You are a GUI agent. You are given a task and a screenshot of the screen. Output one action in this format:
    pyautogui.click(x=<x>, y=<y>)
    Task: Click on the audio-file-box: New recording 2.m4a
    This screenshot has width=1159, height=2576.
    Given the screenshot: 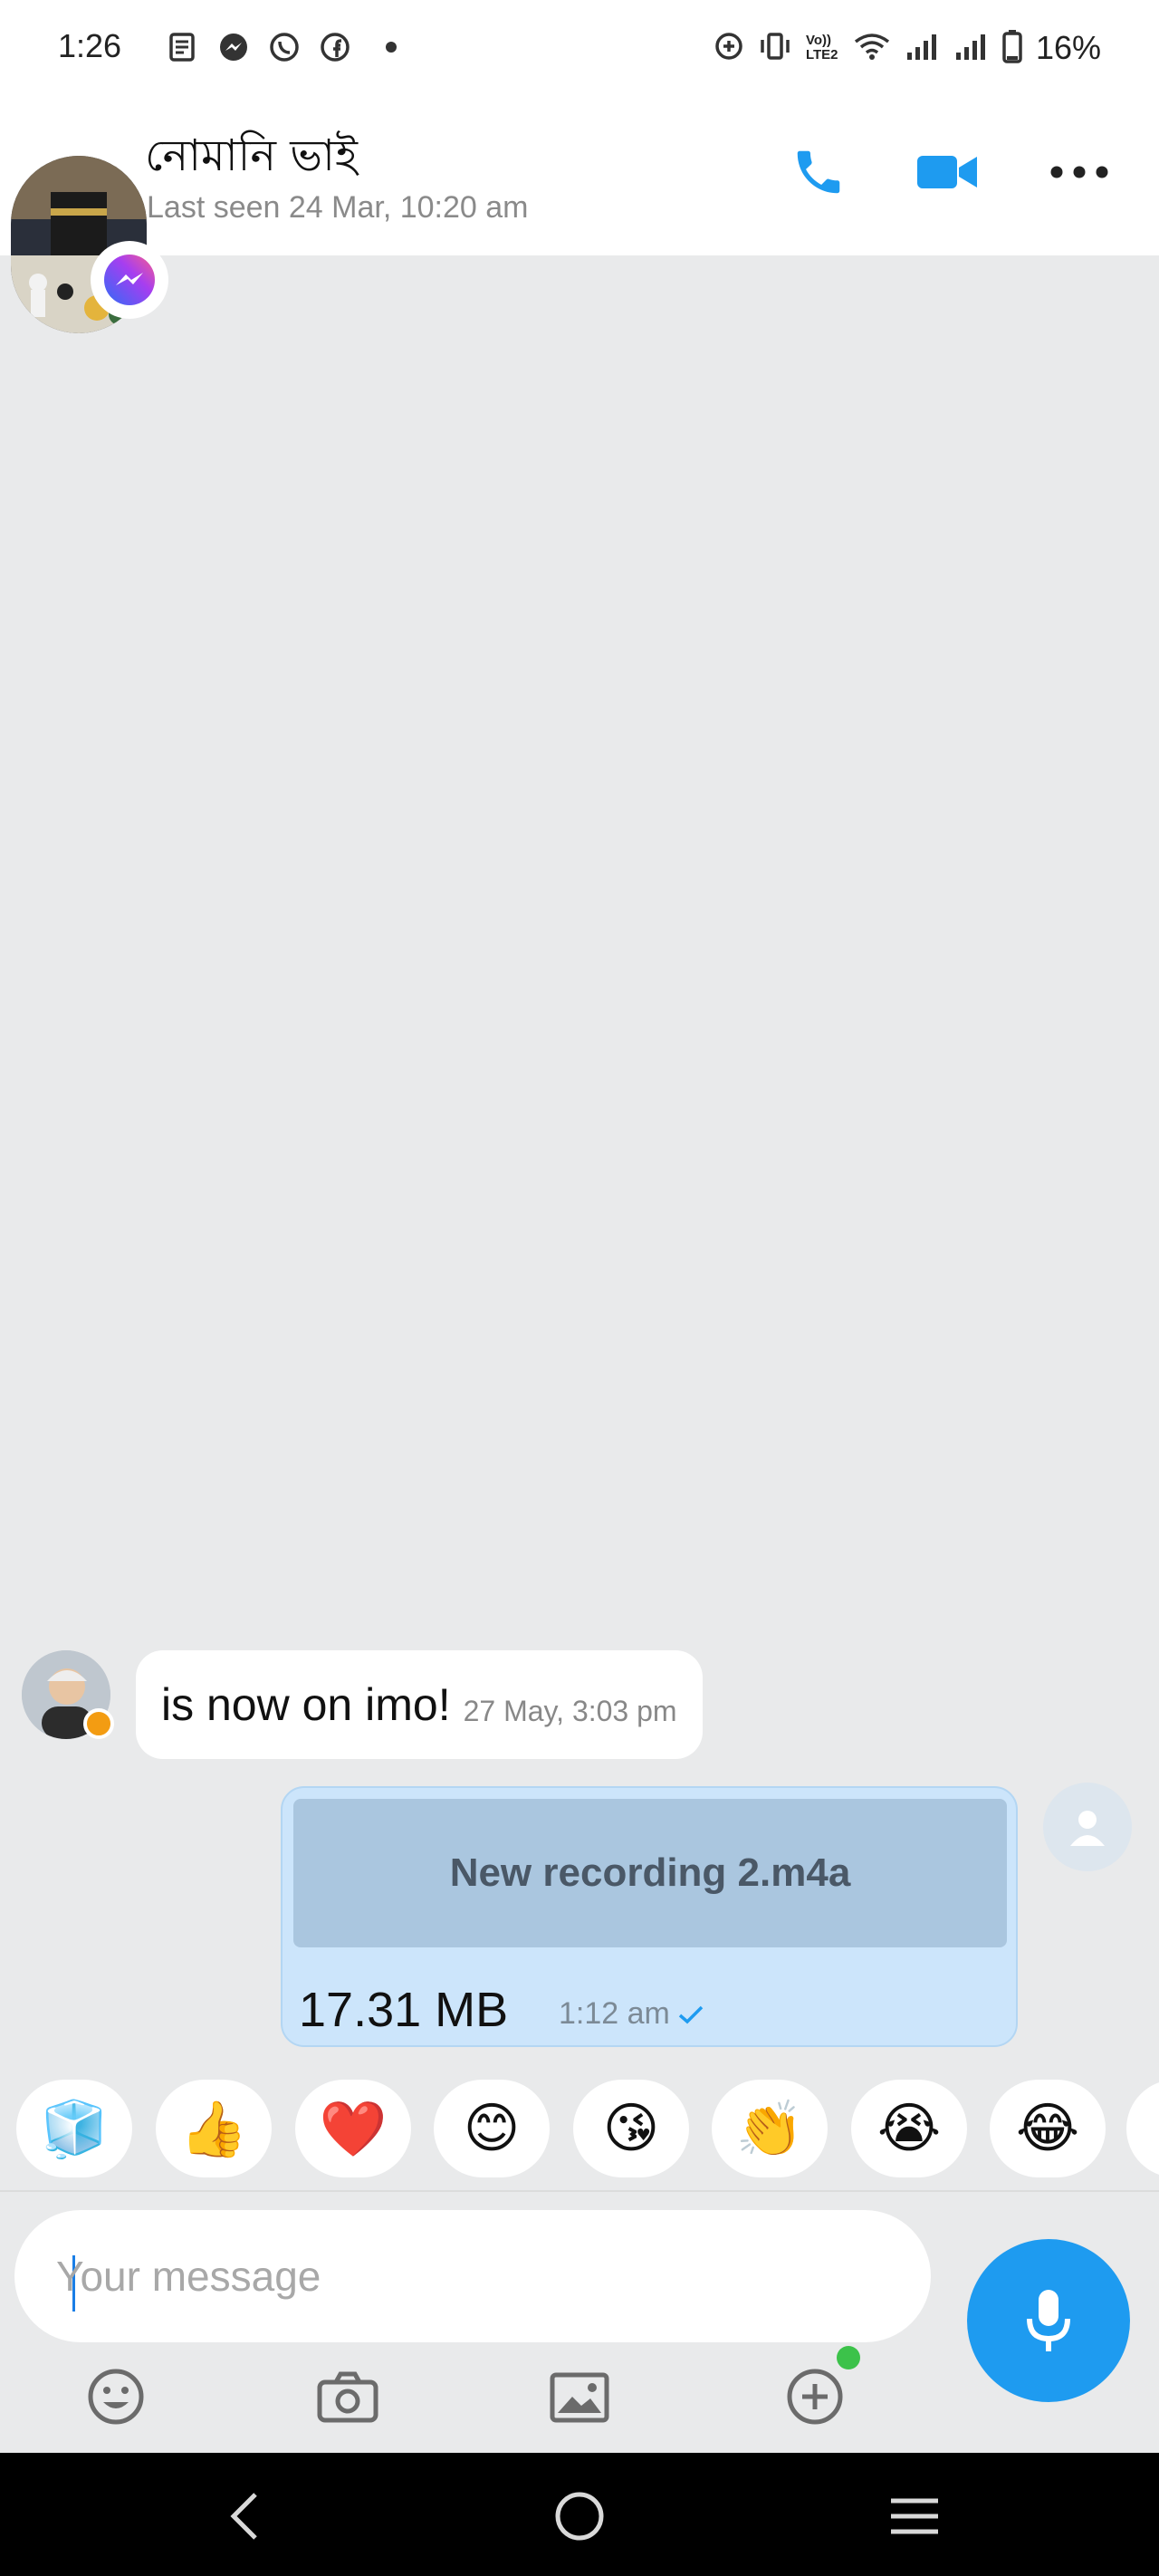 What is the action you would take?
    pyautogui.click(x=650, y=1873)
    